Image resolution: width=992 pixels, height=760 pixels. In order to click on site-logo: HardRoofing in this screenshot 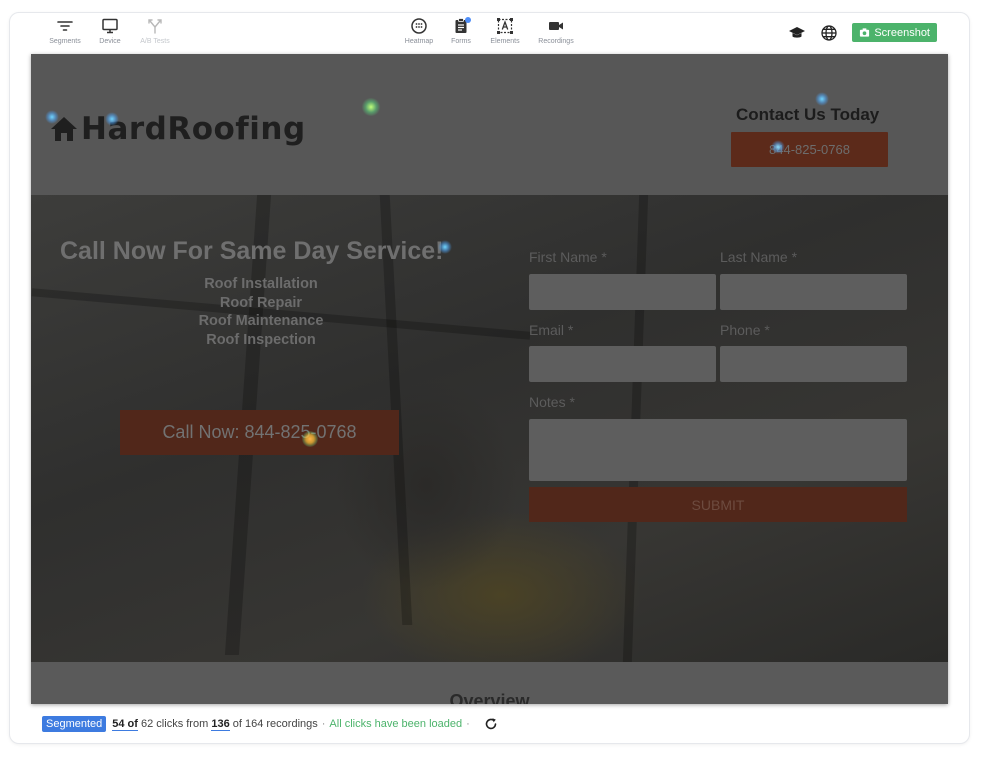, I will do `click(177, 129)`.